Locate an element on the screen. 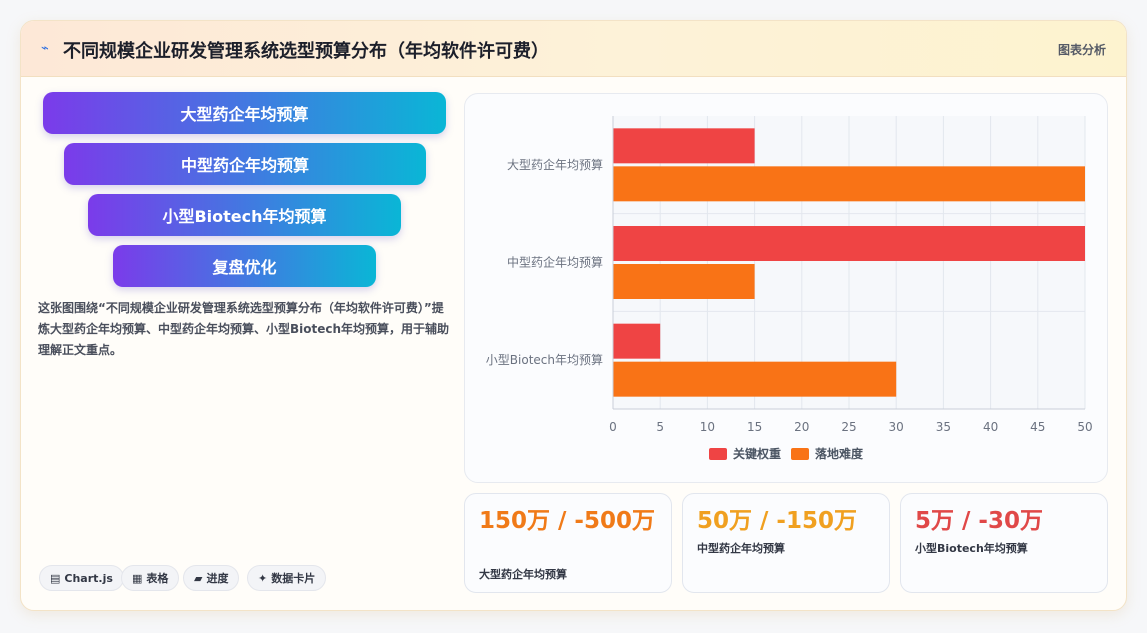 This screenshot has width=1147, height=633. funnel-step-label: 中型药企年均预算 is located at coordinates (244, 165).